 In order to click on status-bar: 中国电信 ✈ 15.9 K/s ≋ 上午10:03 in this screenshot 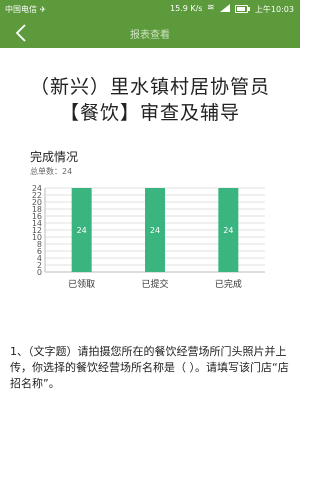, I will do `click(150, 9)`.